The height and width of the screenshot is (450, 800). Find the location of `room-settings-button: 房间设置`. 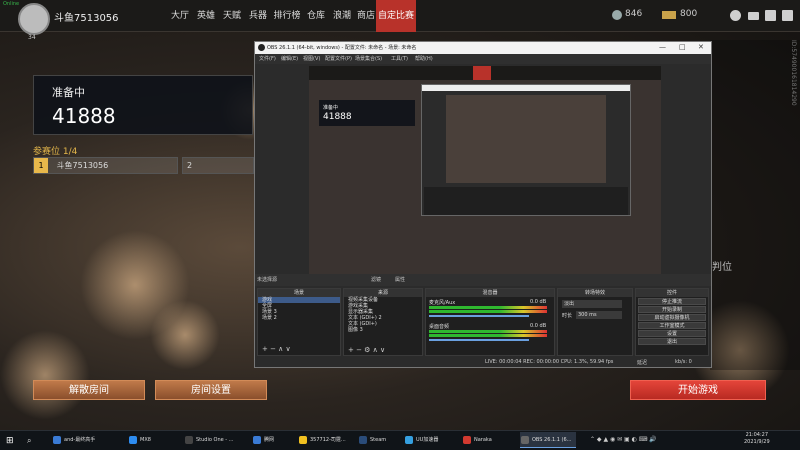

room-settings-button: 房间设置 is located at coordinates (211, 390).